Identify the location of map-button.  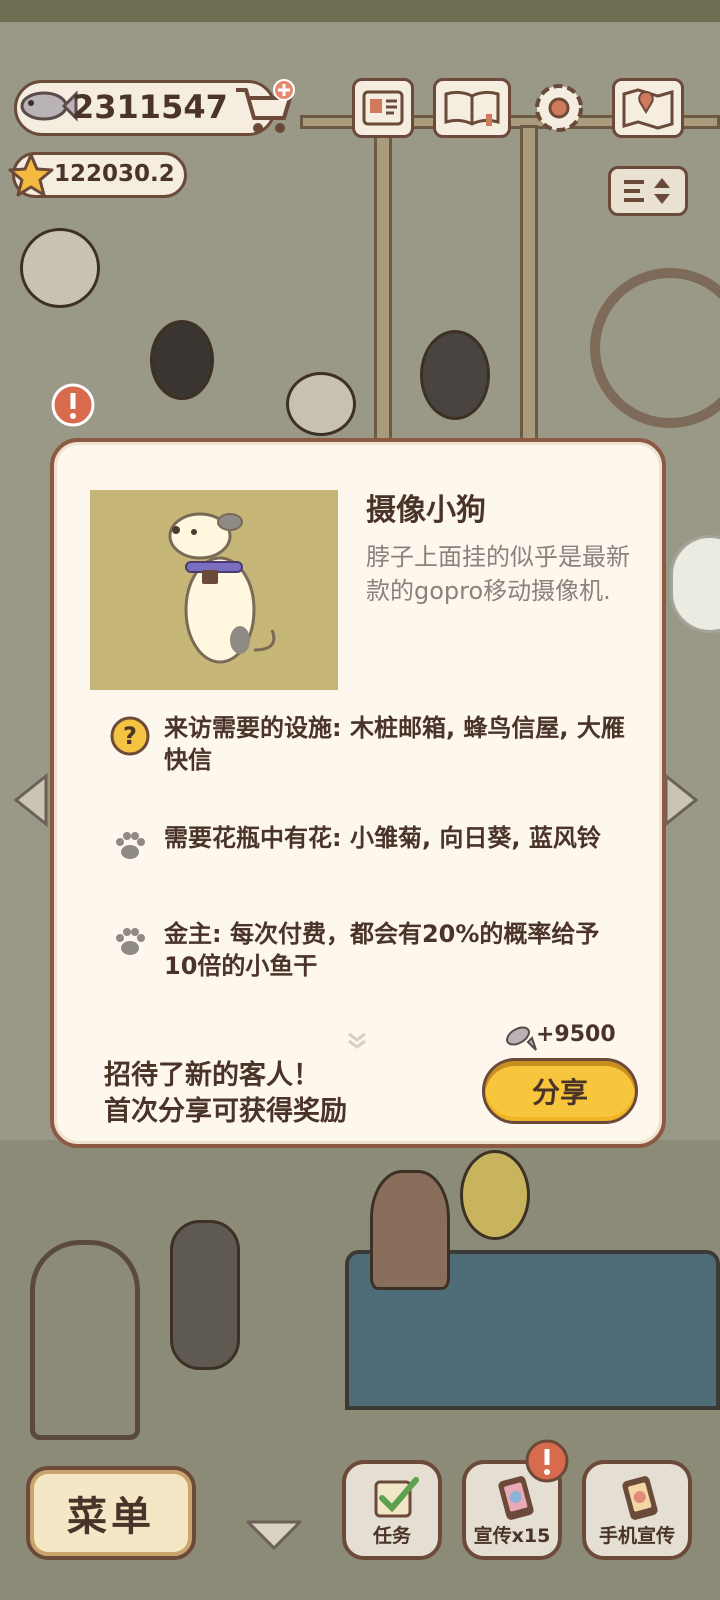
(648, 108).